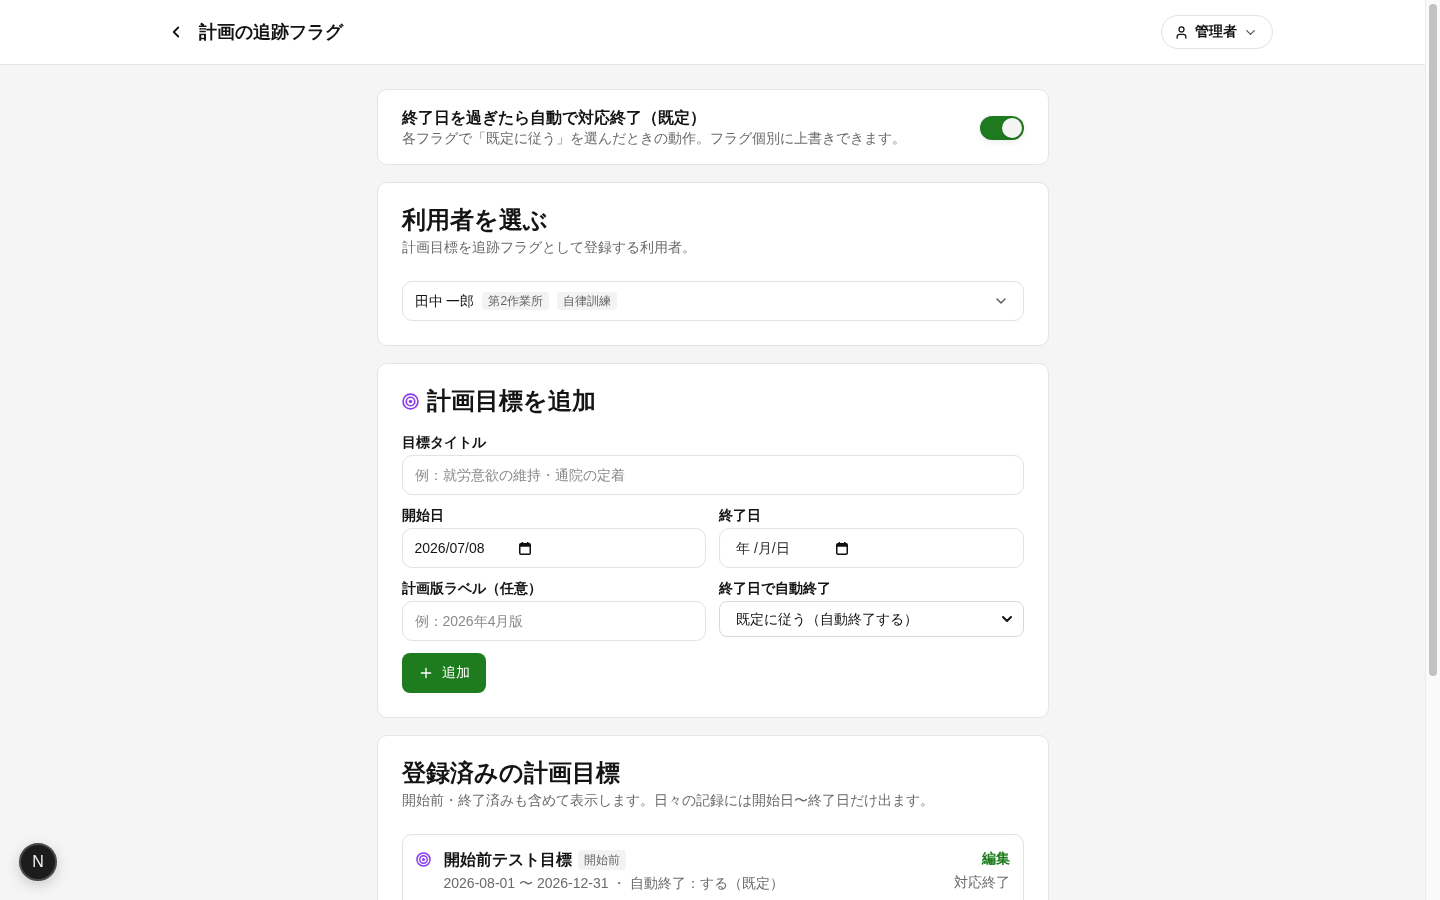 The image size is (1440, 900). Describe the element at coordinates (423, 515) in the screenshot. I see `field-label: 開始日` at that location.